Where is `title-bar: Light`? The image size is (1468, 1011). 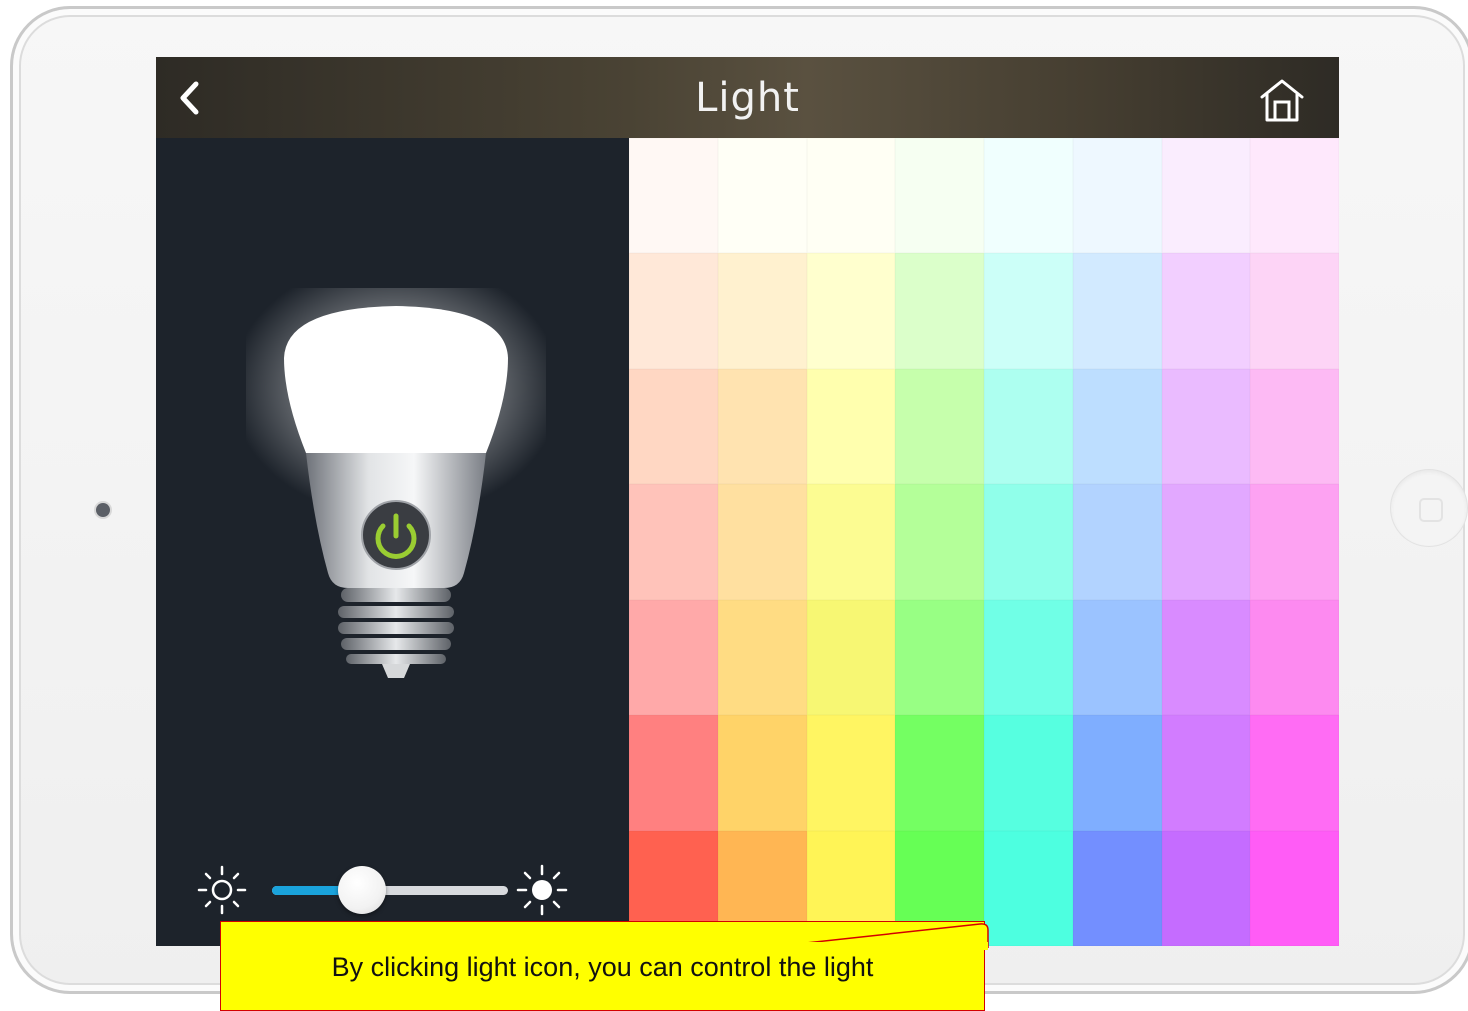
title-bar: Light is located at coordinates (747, 97).